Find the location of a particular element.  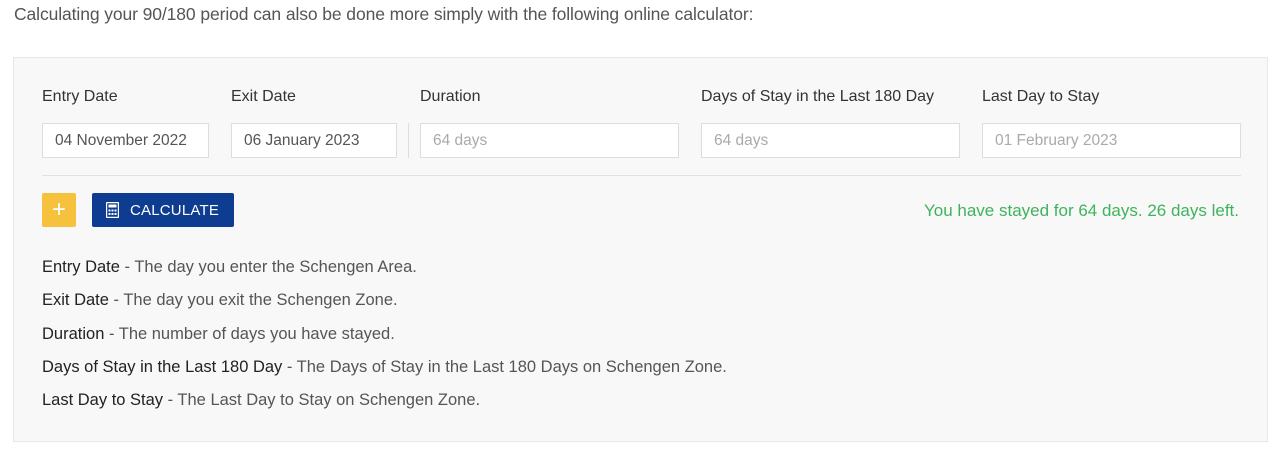

add-period-button: + is located at coordinates (59, 210).